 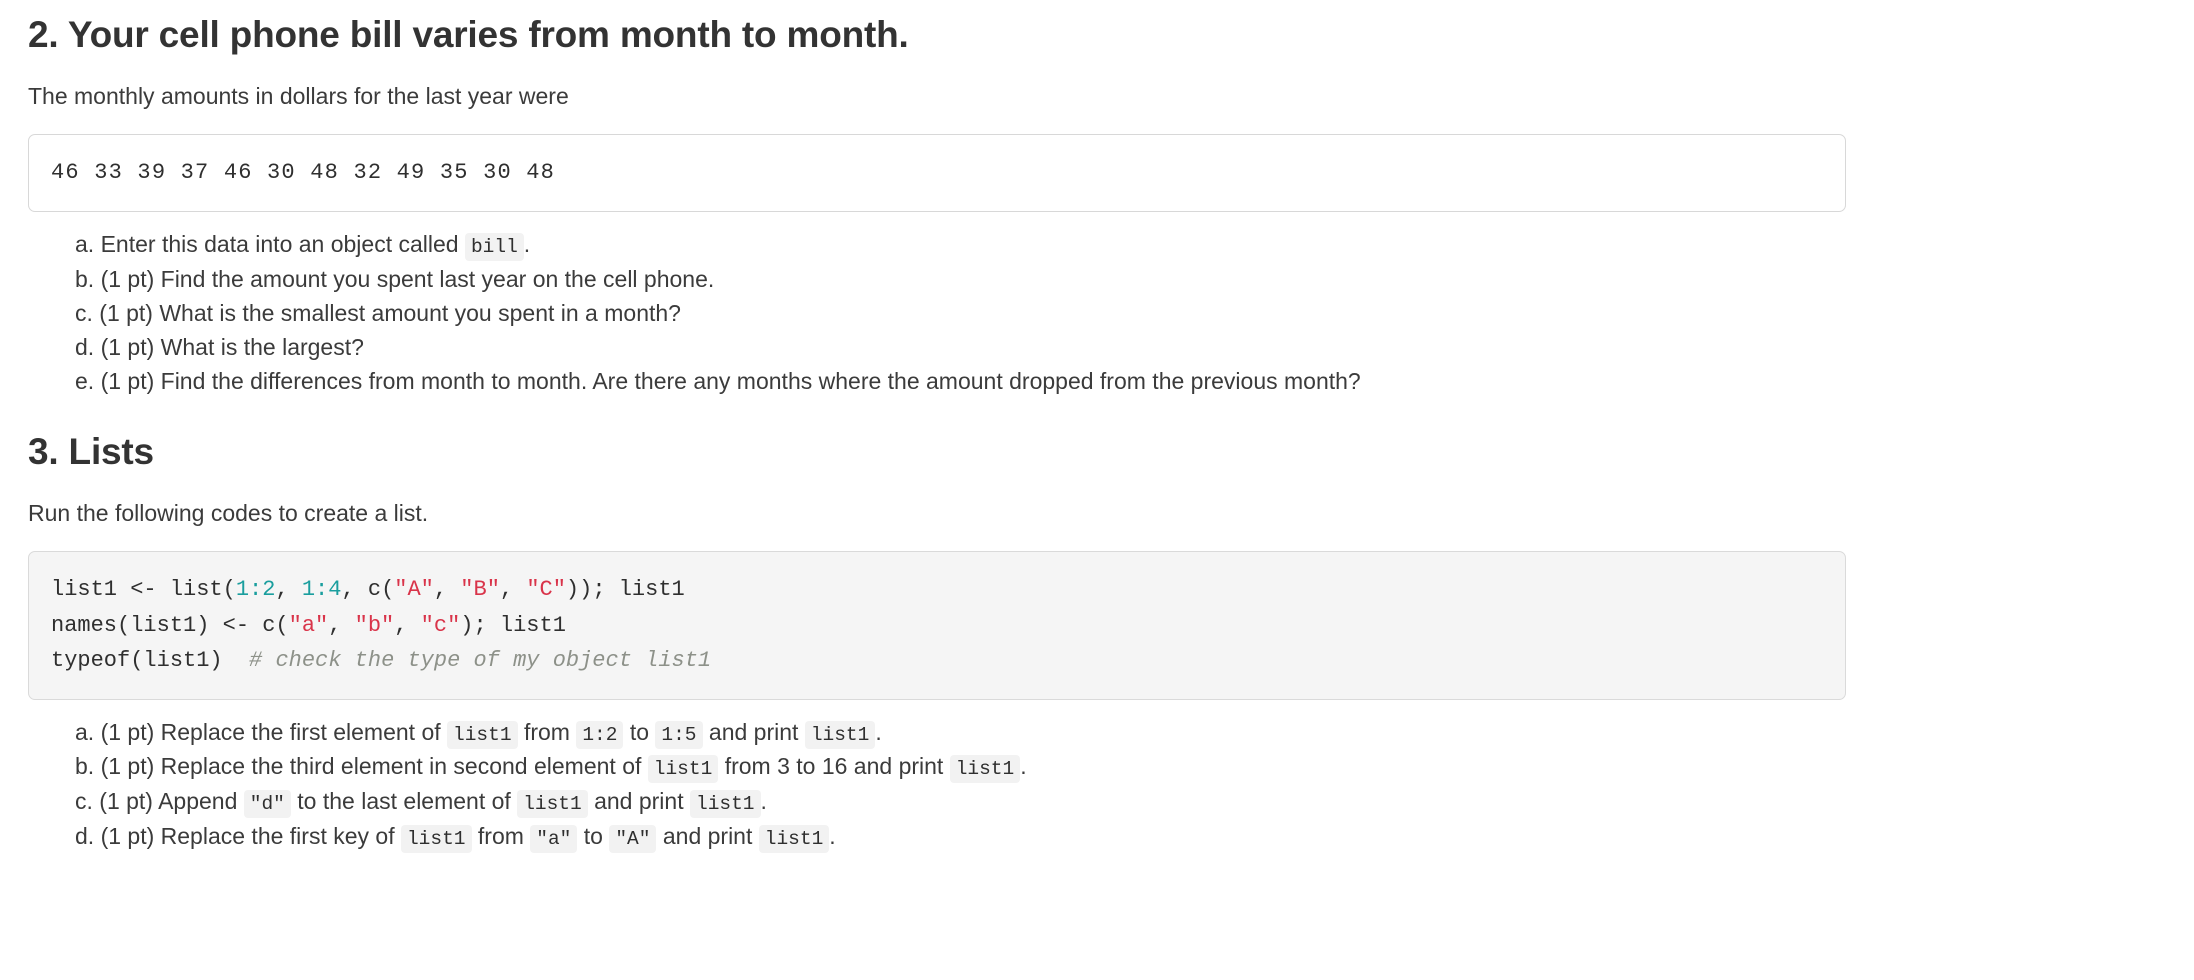 What do you see at coordinates (937, 173) in the screenshot?
I see `bill-data-block: 46 33 39 37 46 30 48 32 49 35 30 48` at bounding box center [937, 173].